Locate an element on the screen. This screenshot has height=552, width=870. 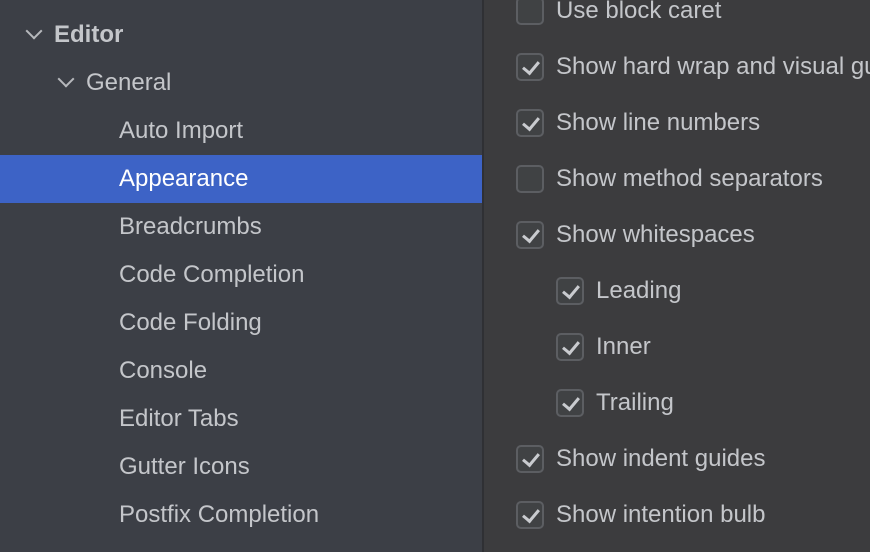
tree-item-label: Editor Tabs is located at coordinates (179, 418).